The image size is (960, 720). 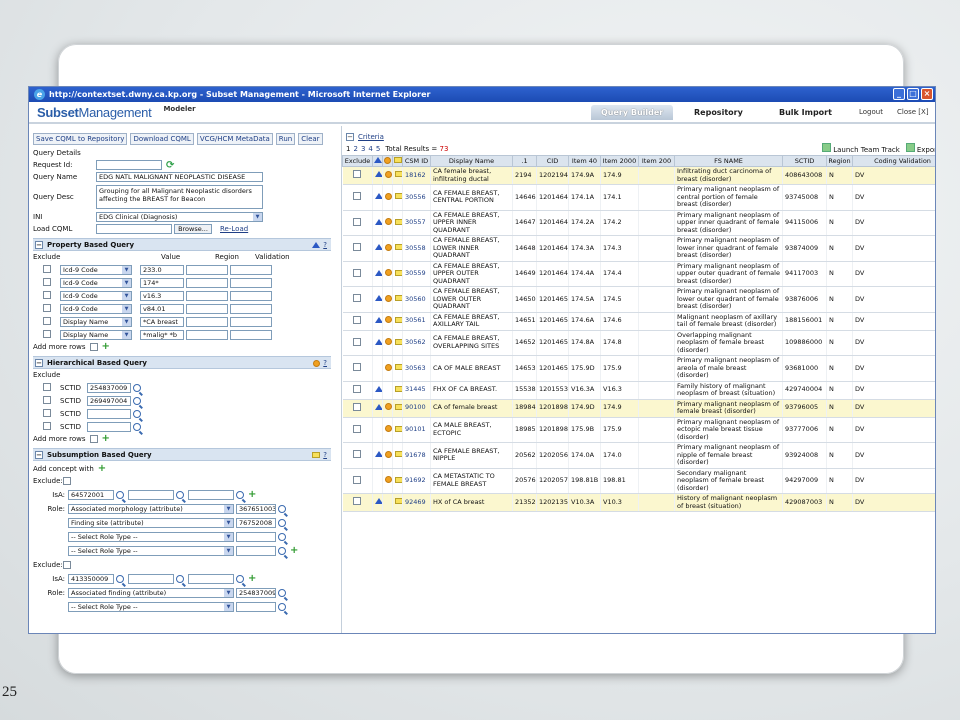 What do you see at coordinates (377, 161) in the screenshot?
I see `triangle-header-icon` at bounding box center [377, 161].